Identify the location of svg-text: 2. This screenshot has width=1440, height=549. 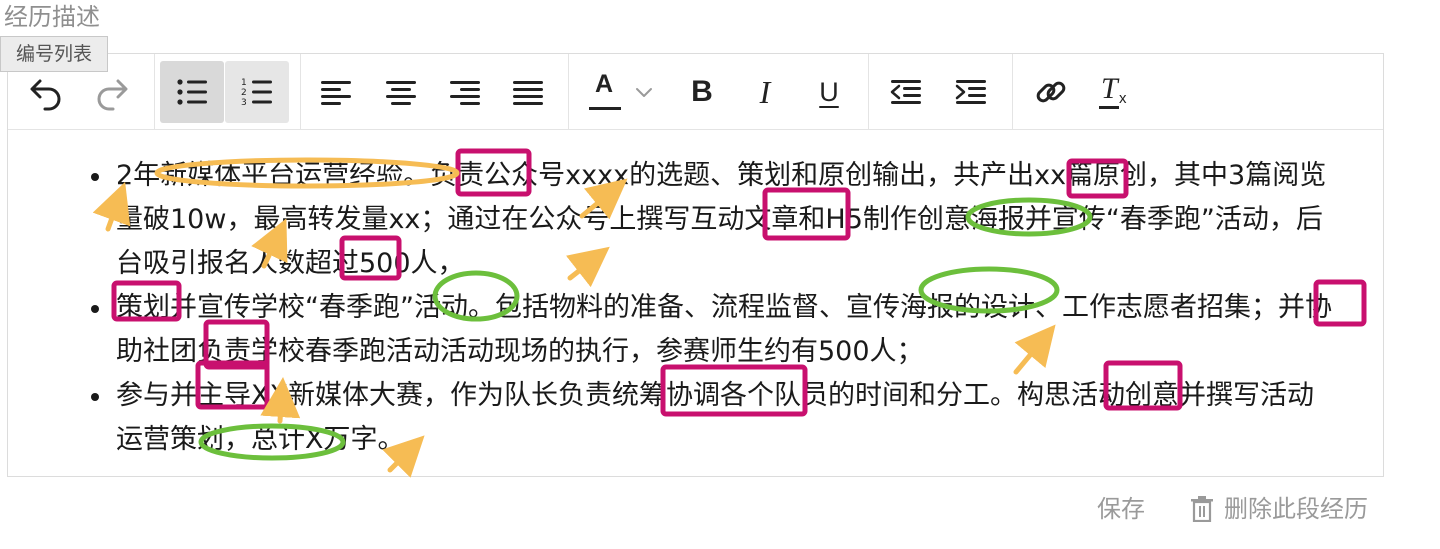
(244, 93).